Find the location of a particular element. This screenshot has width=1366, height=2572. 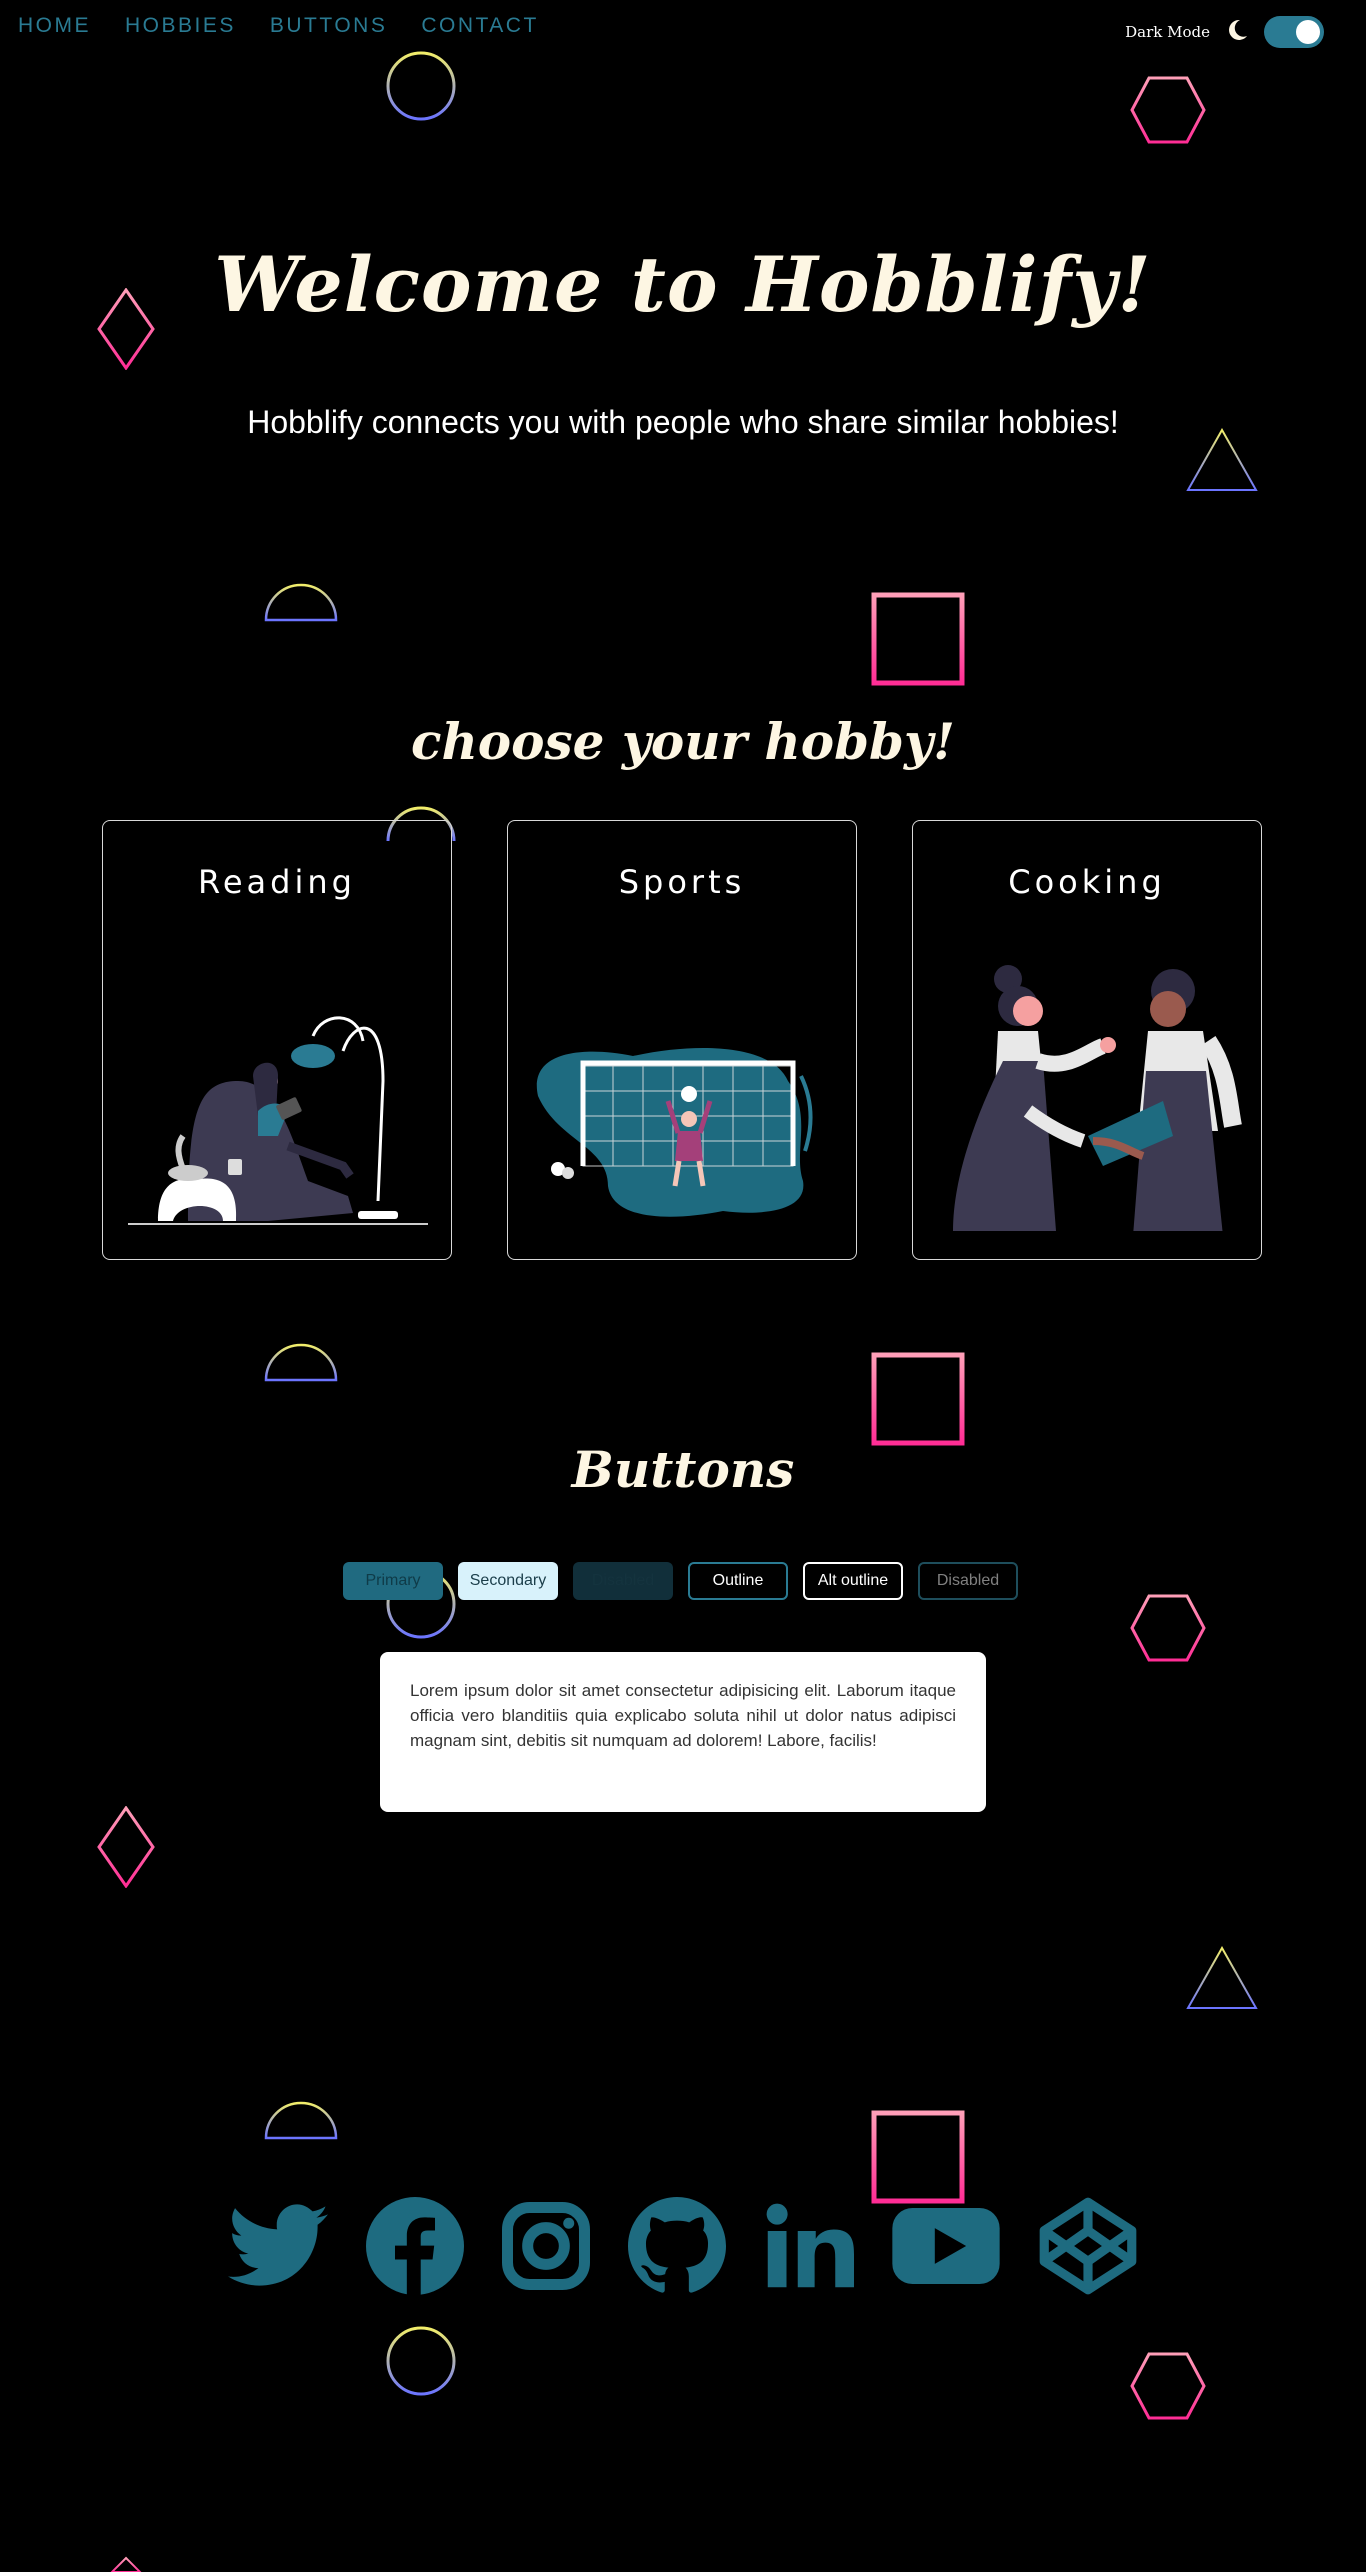

hero-title: Welcome to Hobblify! is located at coordinates (683, 284).